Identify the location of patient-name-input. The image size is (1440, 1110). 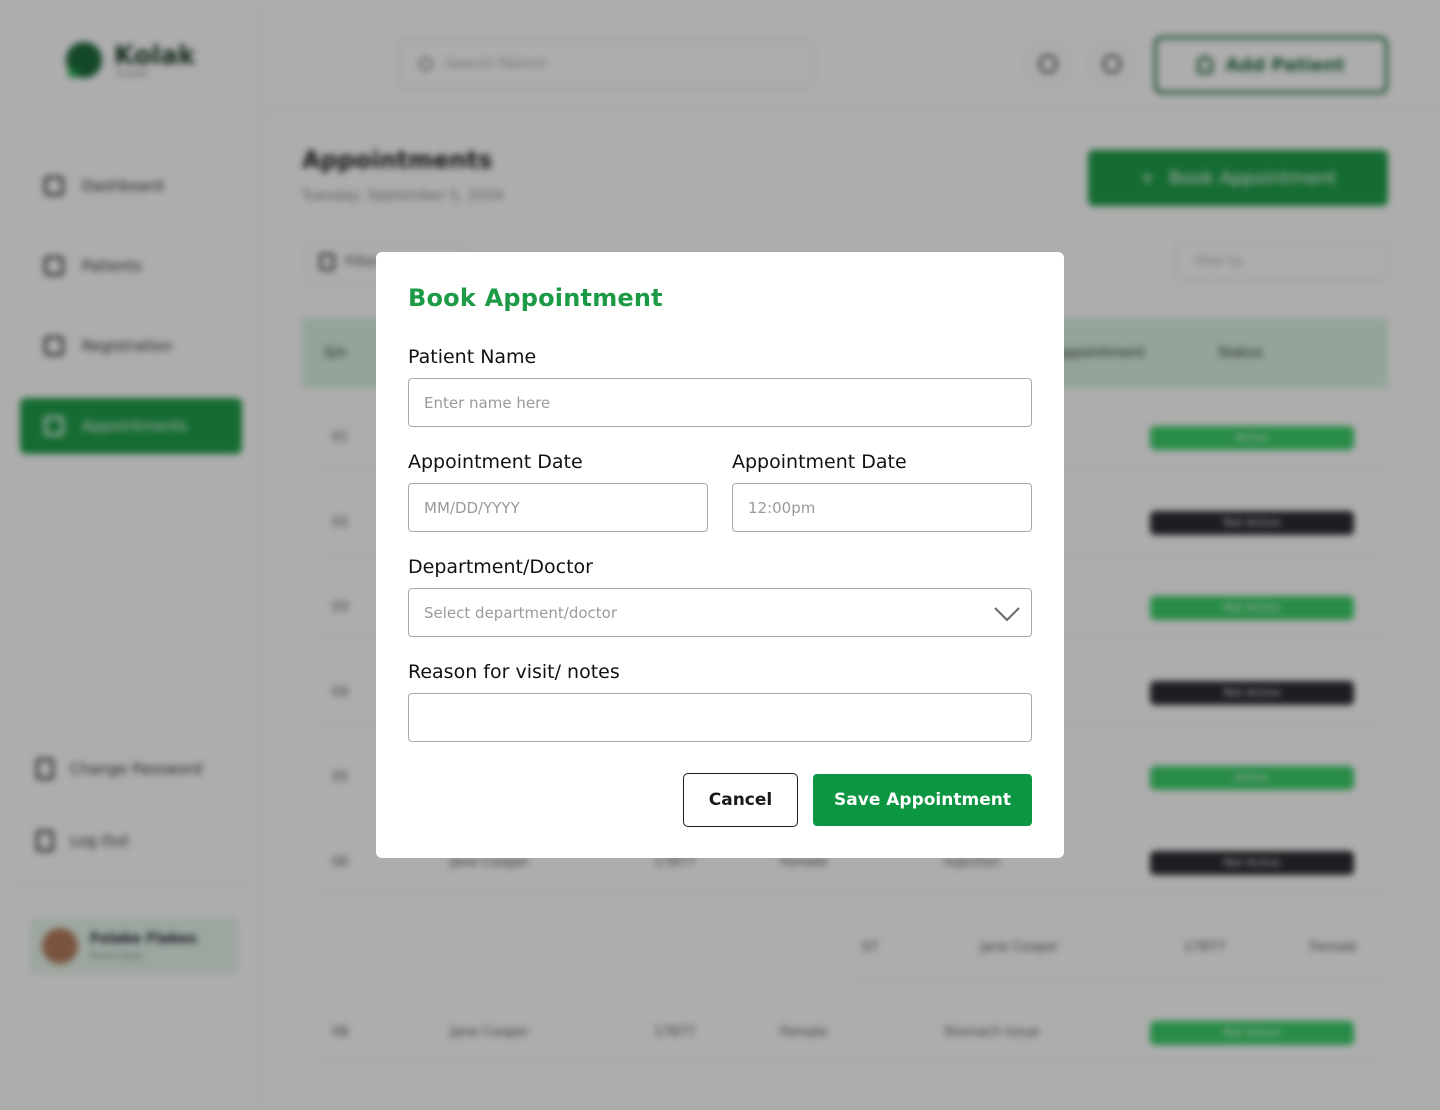
(720, 402).